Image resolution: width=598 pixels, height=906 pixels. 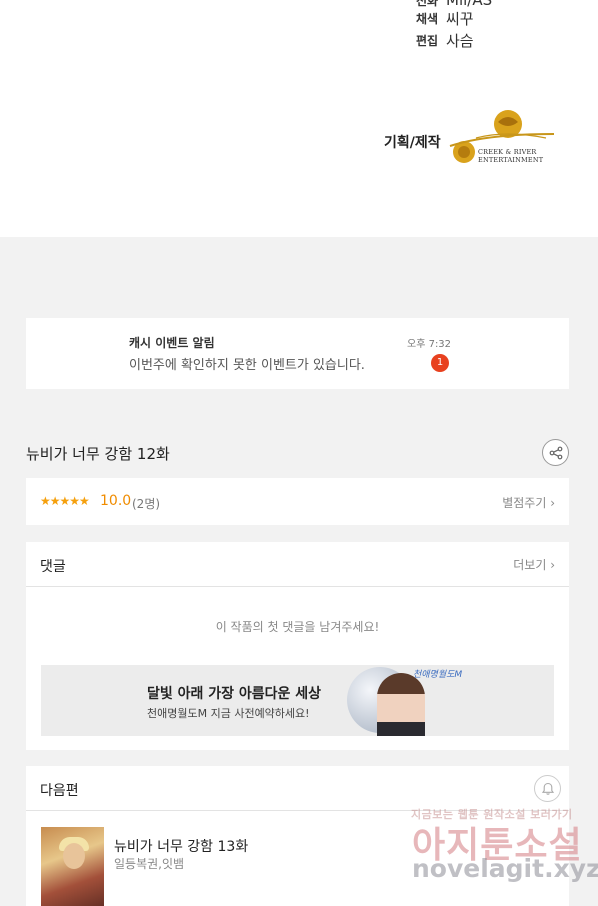 I want to click on credit-role: 편집, so click(x=427, y=41).